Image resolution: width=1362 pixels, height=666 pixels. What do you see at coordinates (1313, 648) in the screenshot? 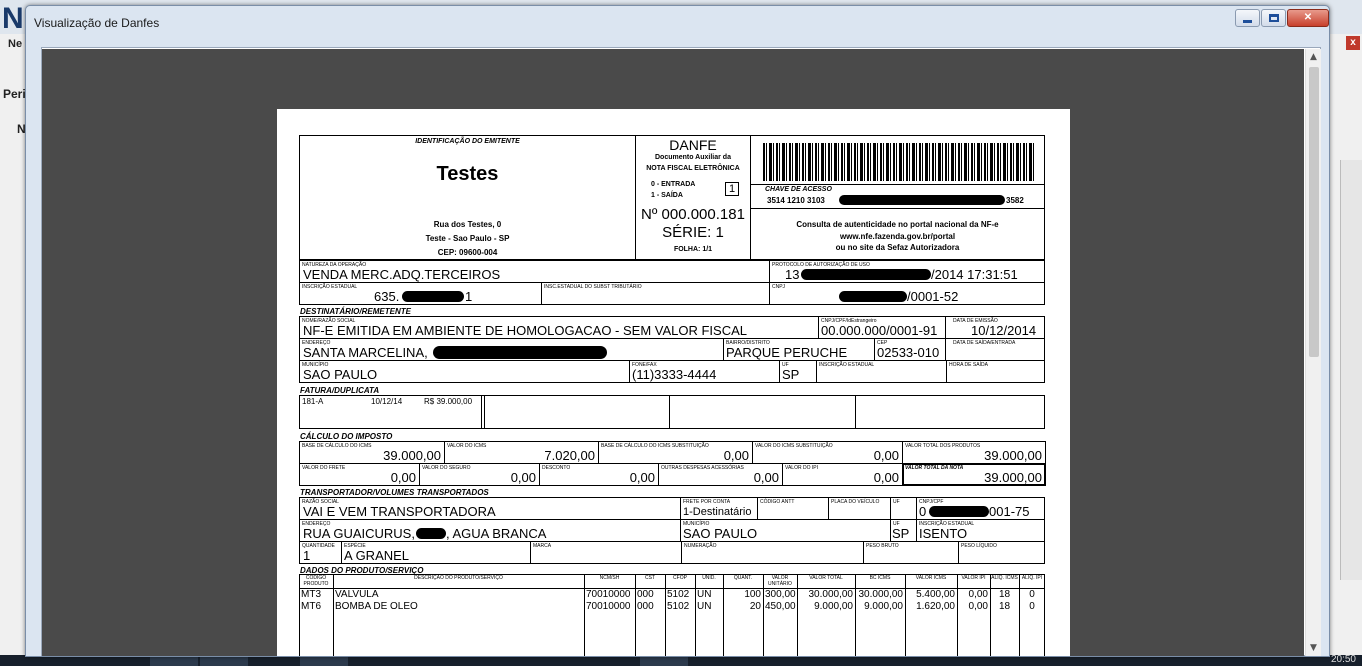
I see `scroll-down-icon: ▼` at bounding box center [1313, 648].